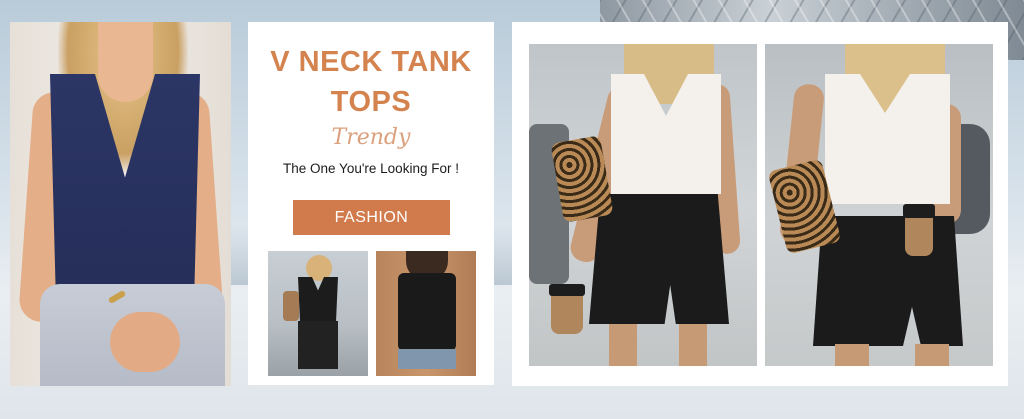 This screenshot has height=419, width=1024. What do you see at coordinates (371, 168) in the screenshot?
I see `banner-tagline: The One You're Looking For !` at bounding box center [371, 168].